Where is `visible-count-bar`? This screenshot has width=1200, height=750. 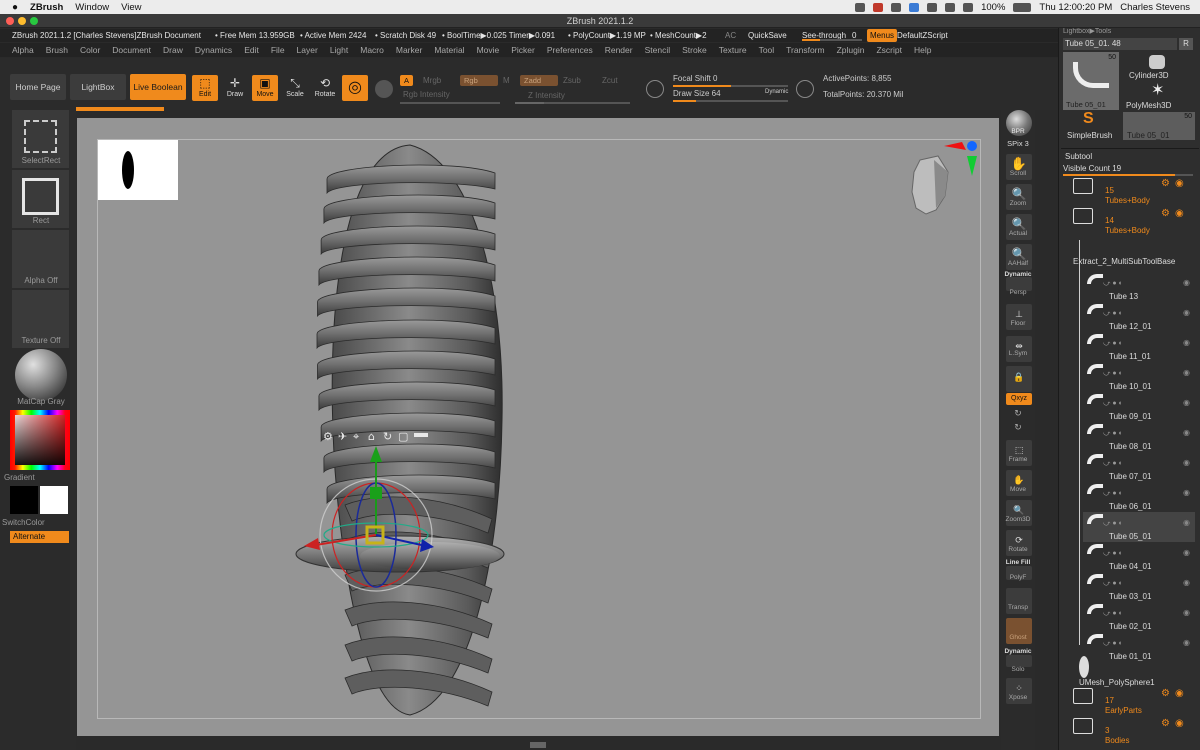 visible-count-bar is located at coordinates (1128, 175).